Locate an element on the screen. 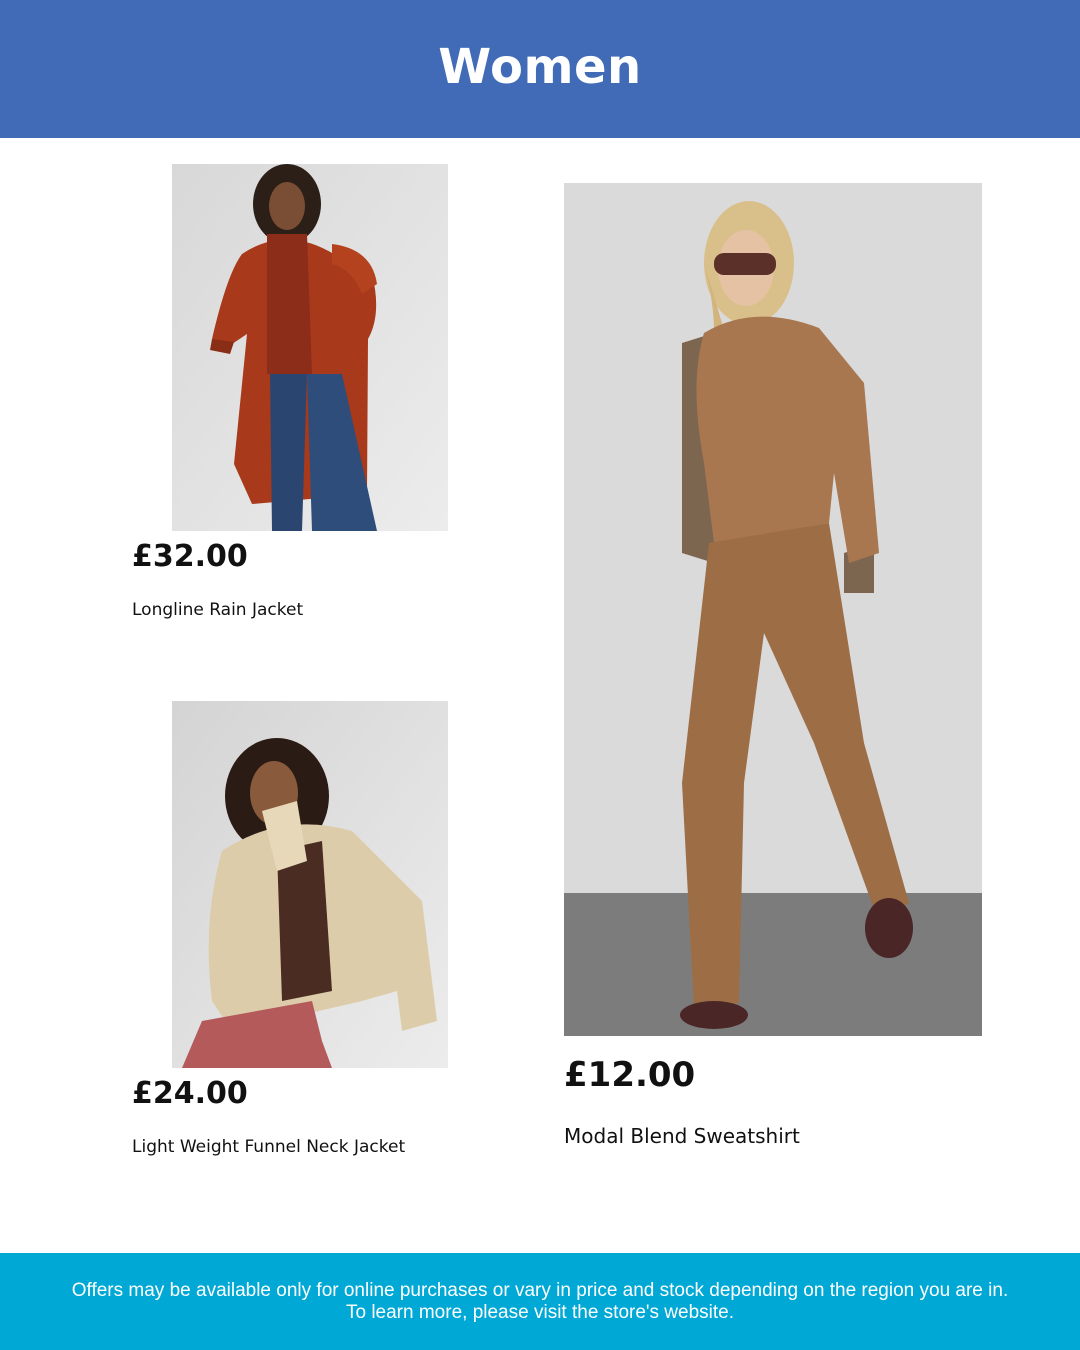 This screenshot has height=1350, width=1080. product-price: £12.00 is located at coordinates (630, 1075).